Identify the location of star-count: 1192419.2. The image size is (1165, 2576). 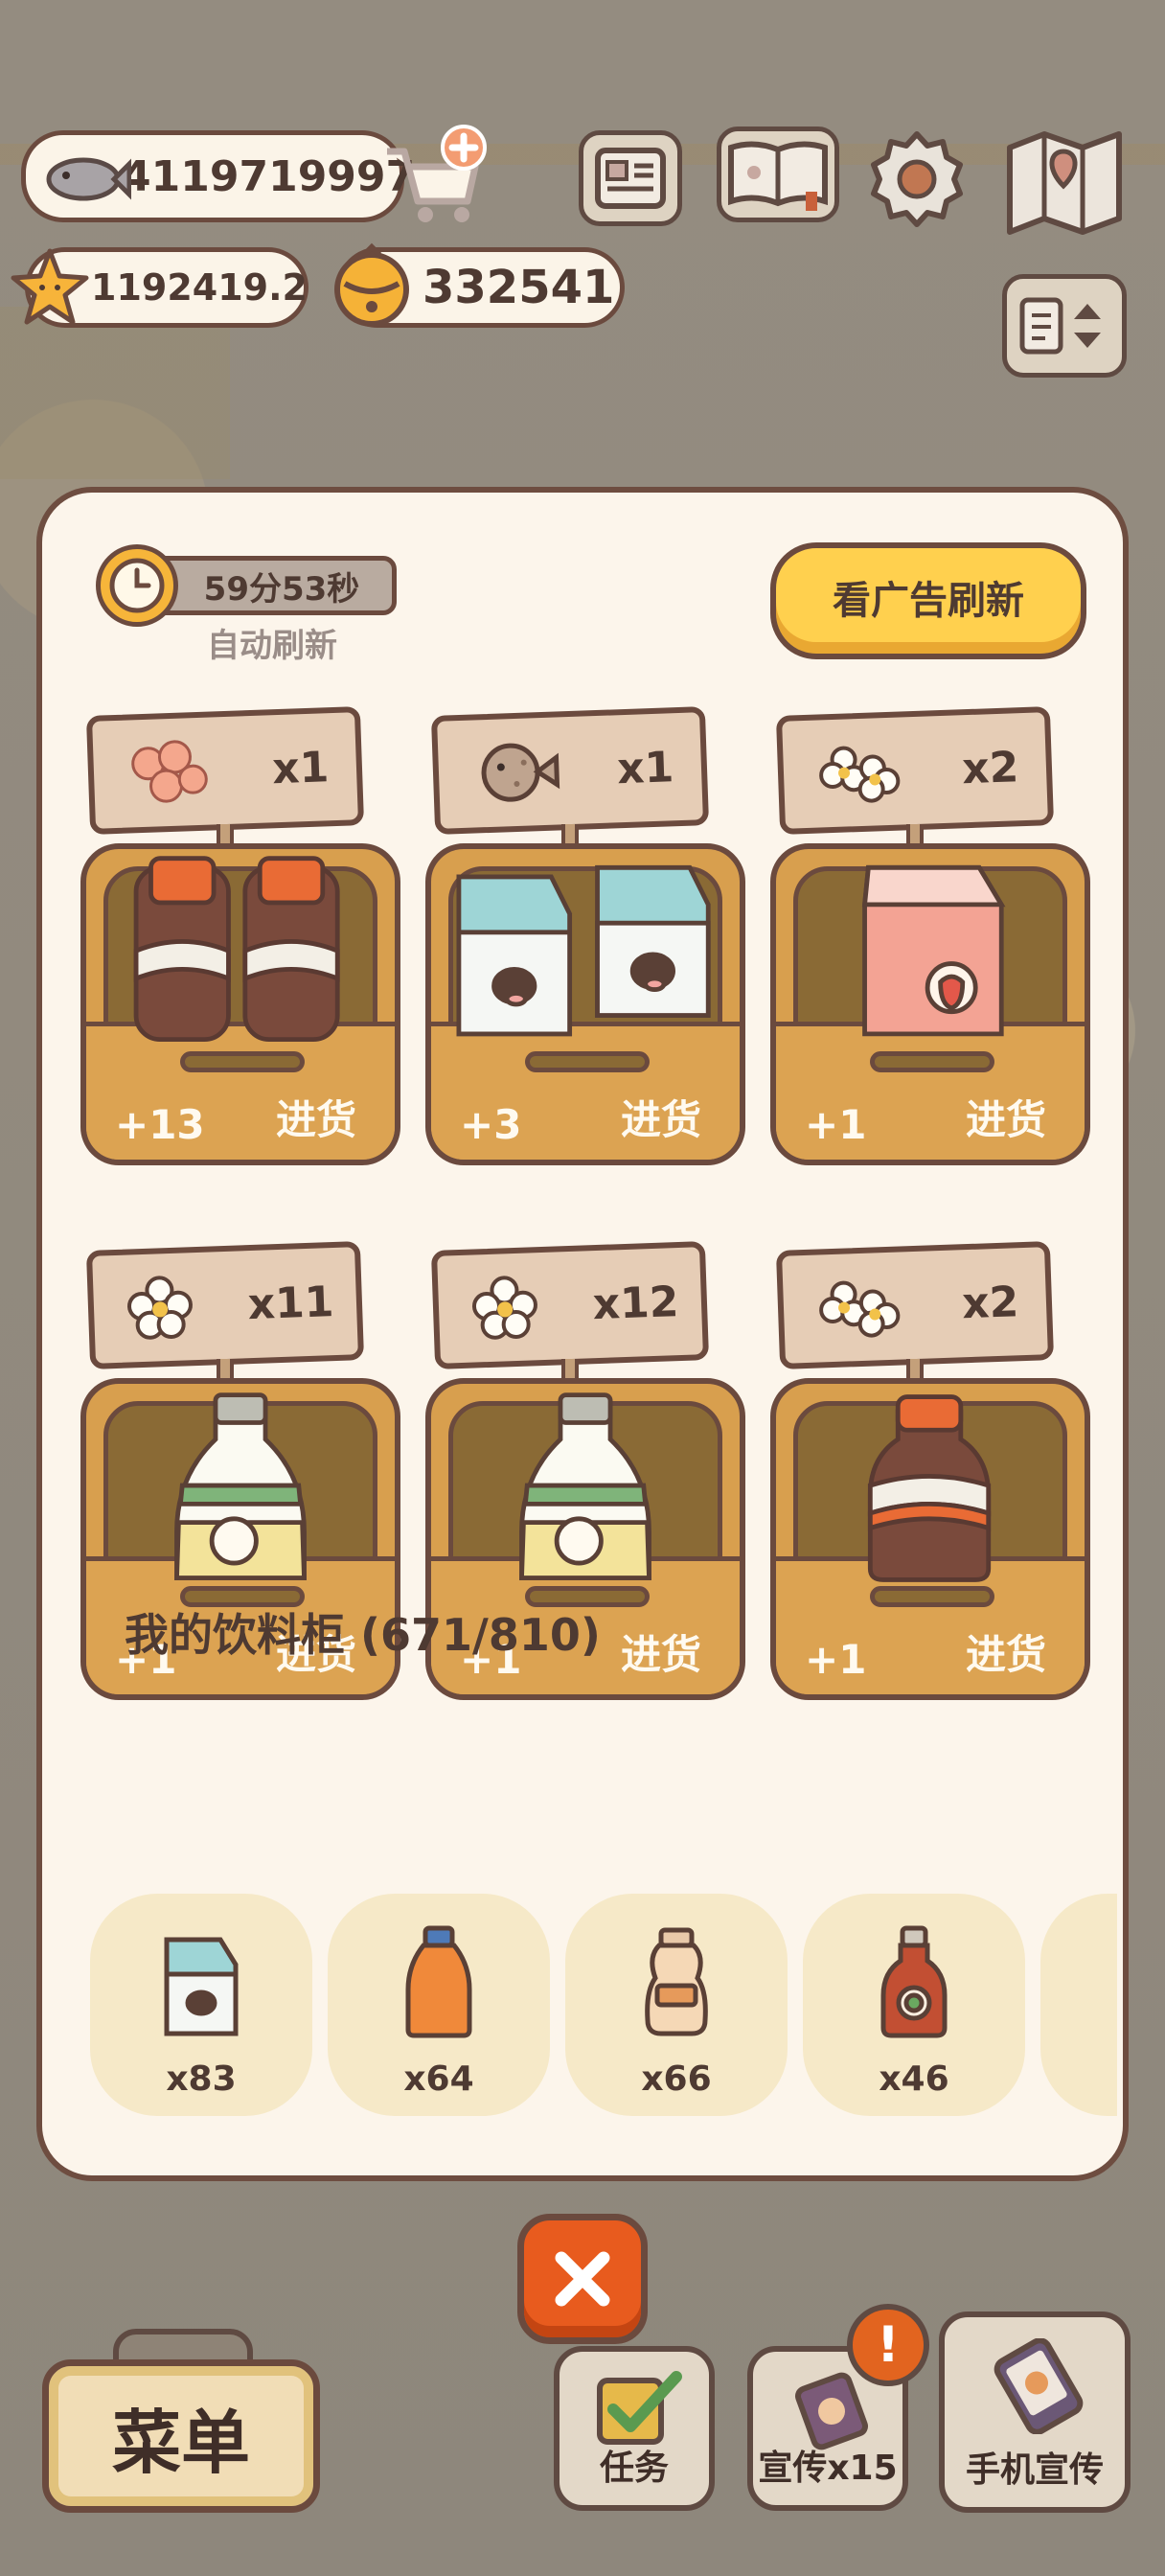
(199, 287).